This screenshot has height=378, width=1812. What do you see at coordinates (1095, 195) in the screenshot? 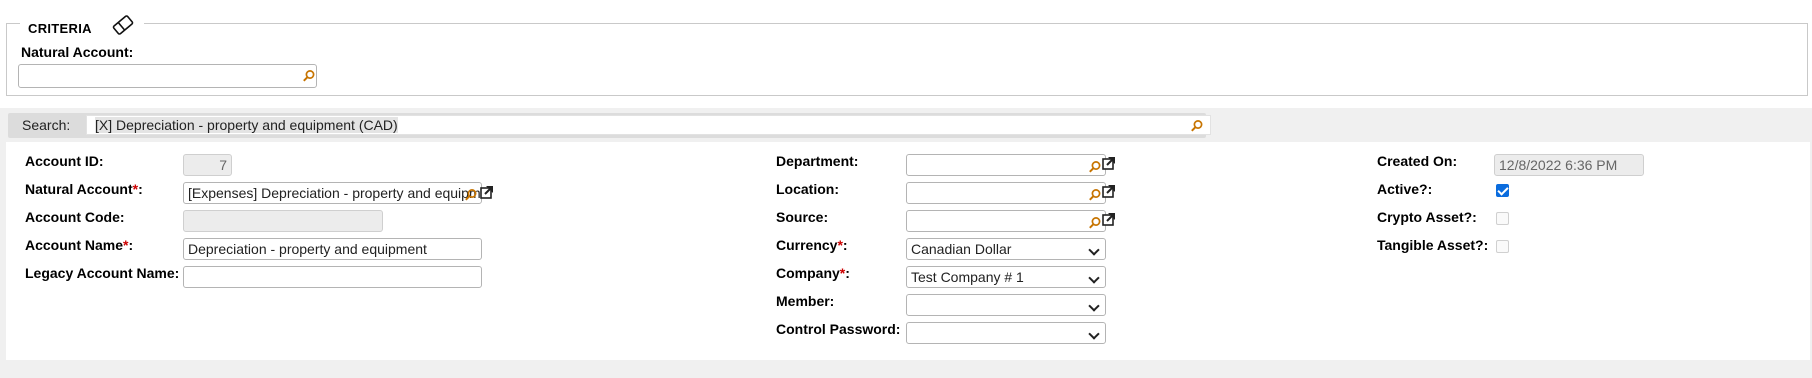
I see `location-lookup-icon` at bounding box center [1095, 195].